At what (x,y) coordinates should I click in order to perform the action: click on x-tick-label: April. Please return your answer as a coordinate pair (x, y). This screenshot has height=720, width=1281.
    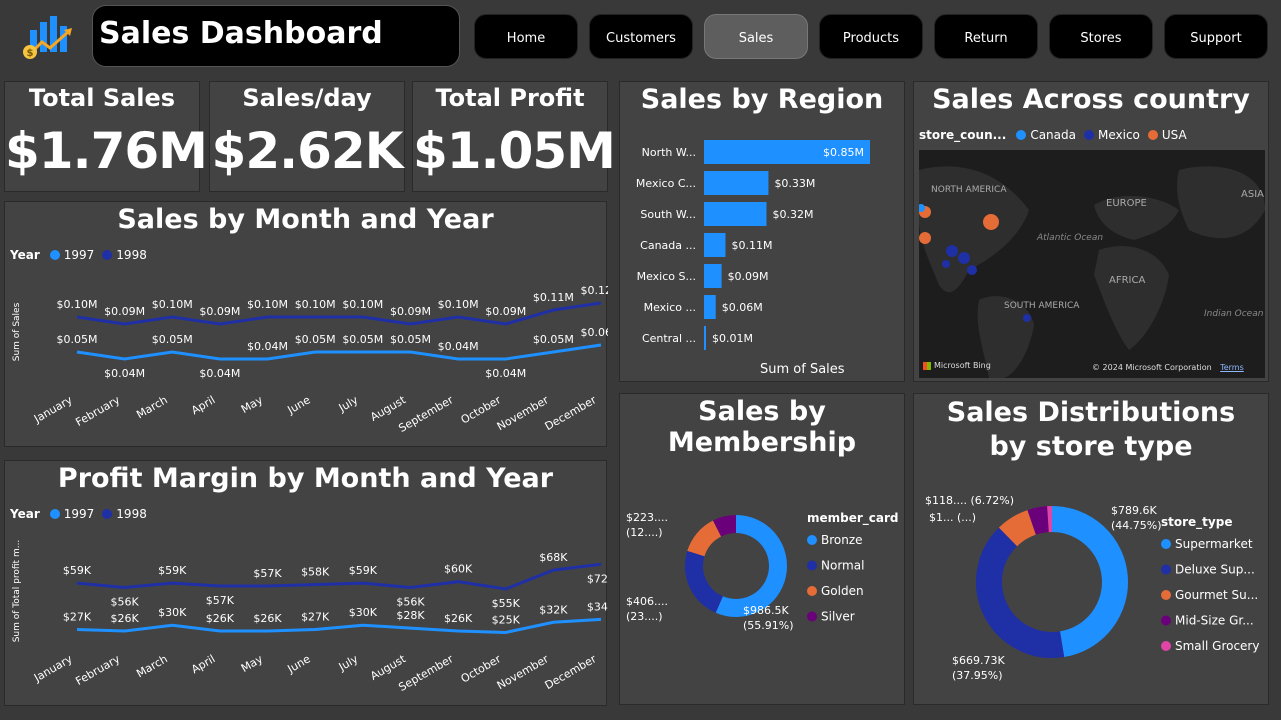
    Looking at the image, I should click on (203, 664).